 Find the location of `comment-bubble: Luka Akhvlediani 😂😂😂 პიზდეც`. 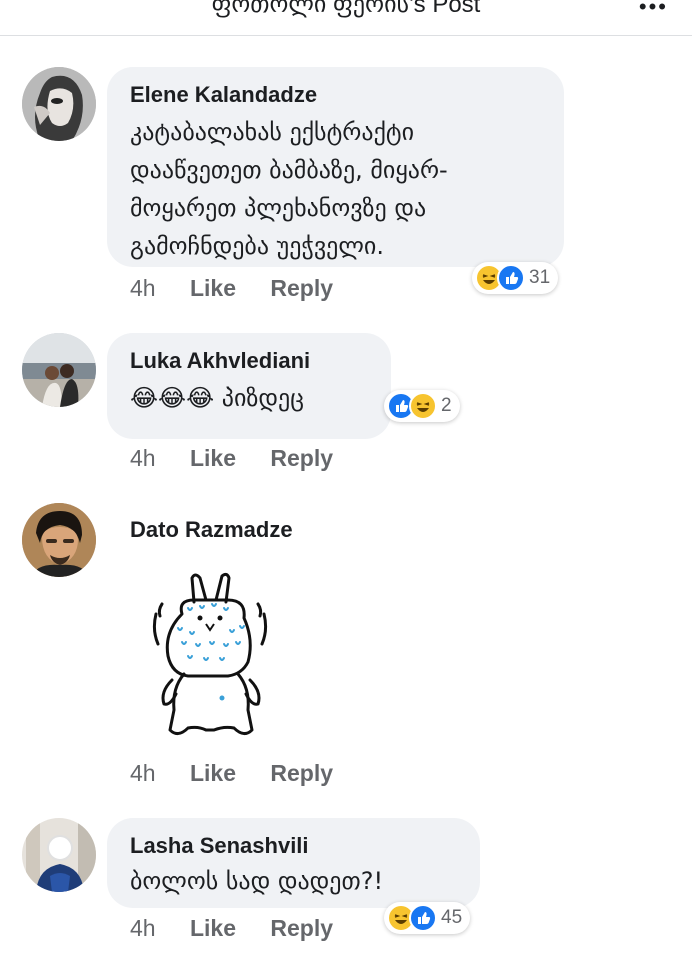

comment-bubble: Luka Akhvlediani 😂😂😂 პიზდეც is located at coordinates (249, 386).